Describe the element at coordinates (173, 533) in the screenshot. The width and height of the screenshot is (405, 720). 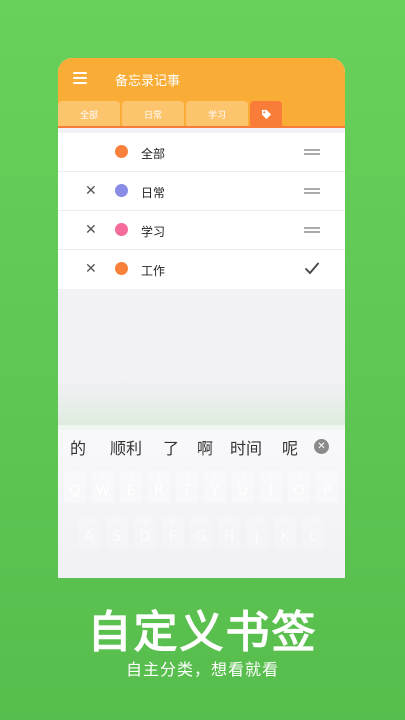
I see `key-f: # F` at that location.